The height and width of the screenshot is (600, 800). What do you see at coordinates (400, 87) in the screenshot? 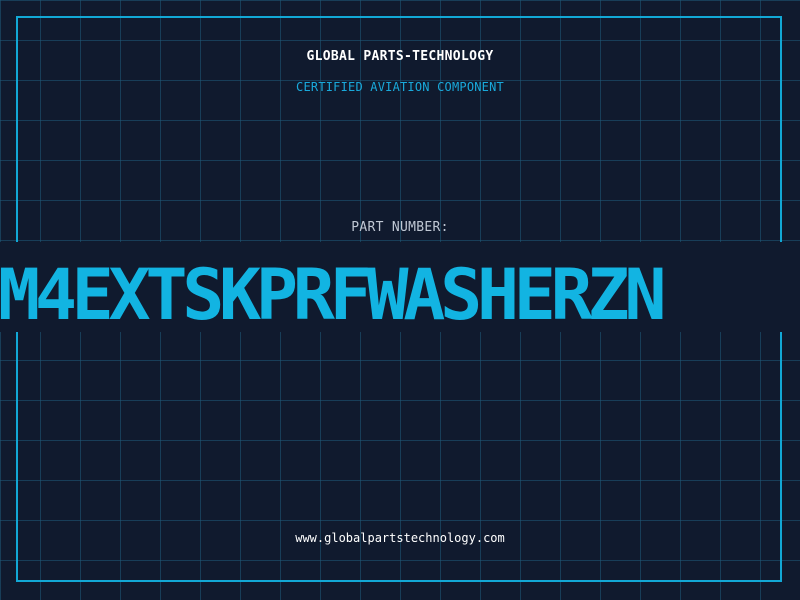
I see `certification-subtitle: CERTIFIED AVIATION COMPONENT` at bounding box center [400, 87].